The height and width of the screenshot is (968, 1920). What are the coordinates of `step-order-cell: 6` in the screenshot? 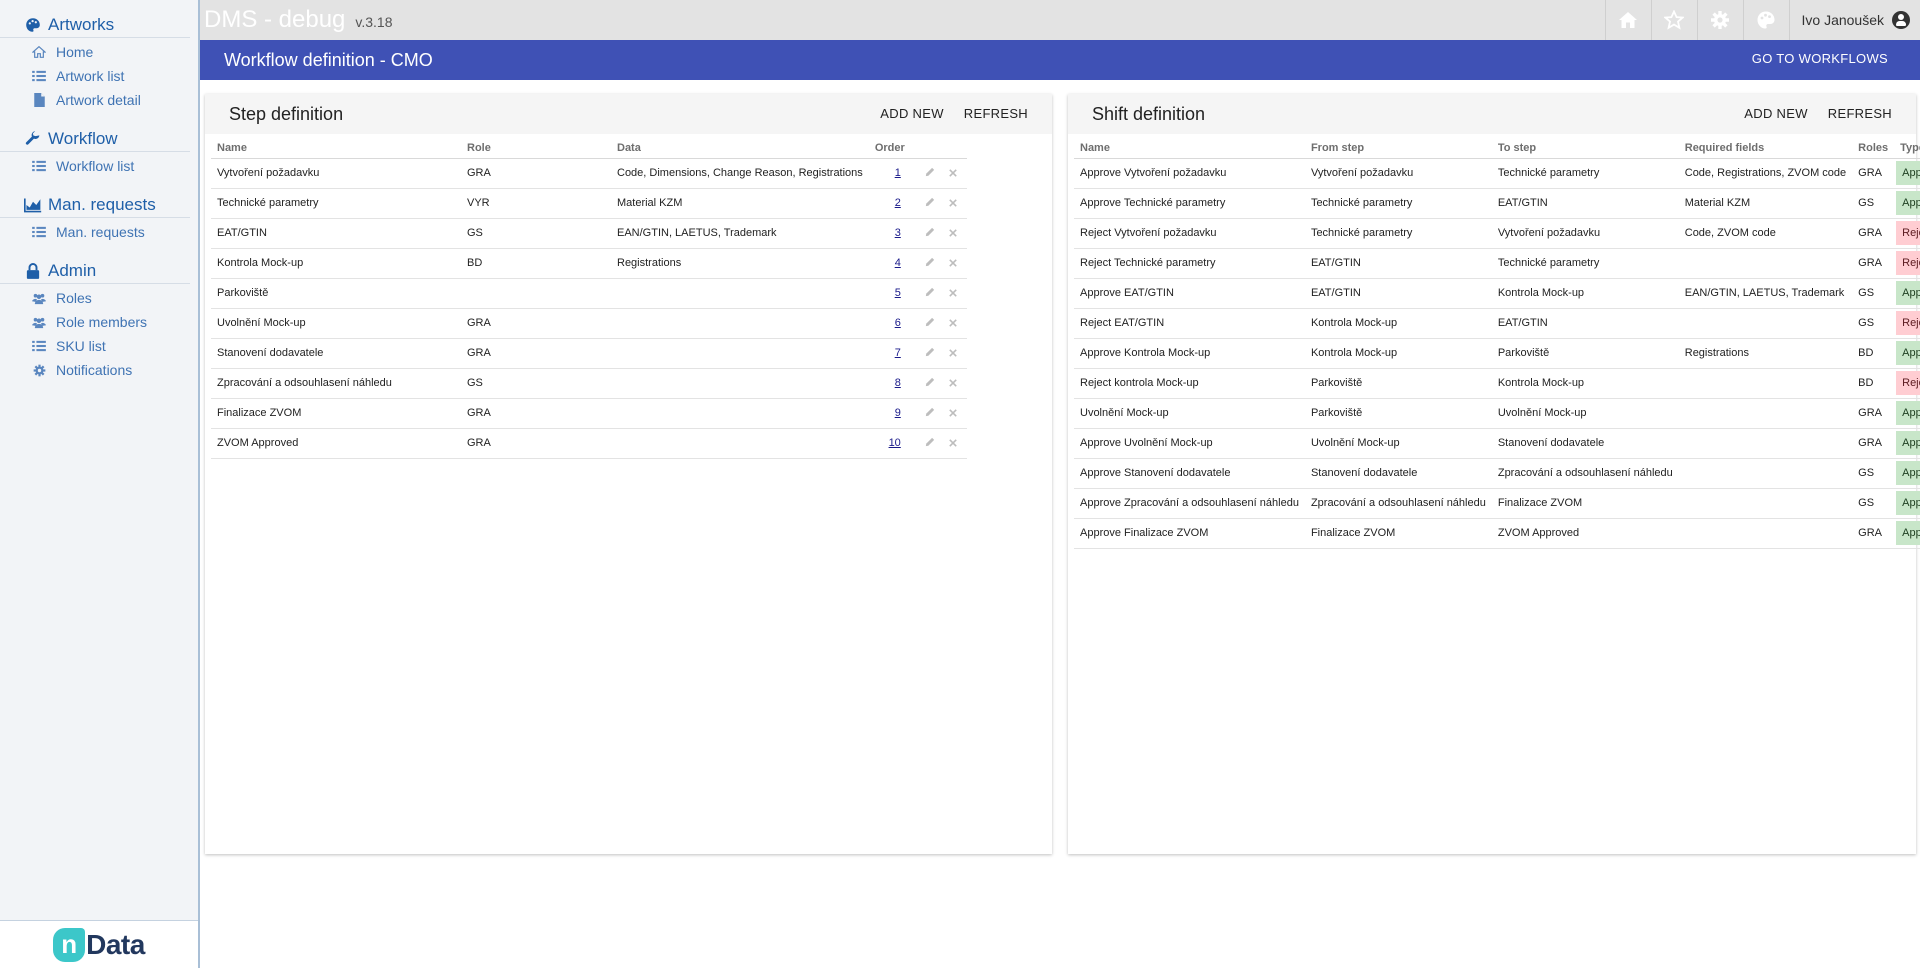 It's located at (893, 323).